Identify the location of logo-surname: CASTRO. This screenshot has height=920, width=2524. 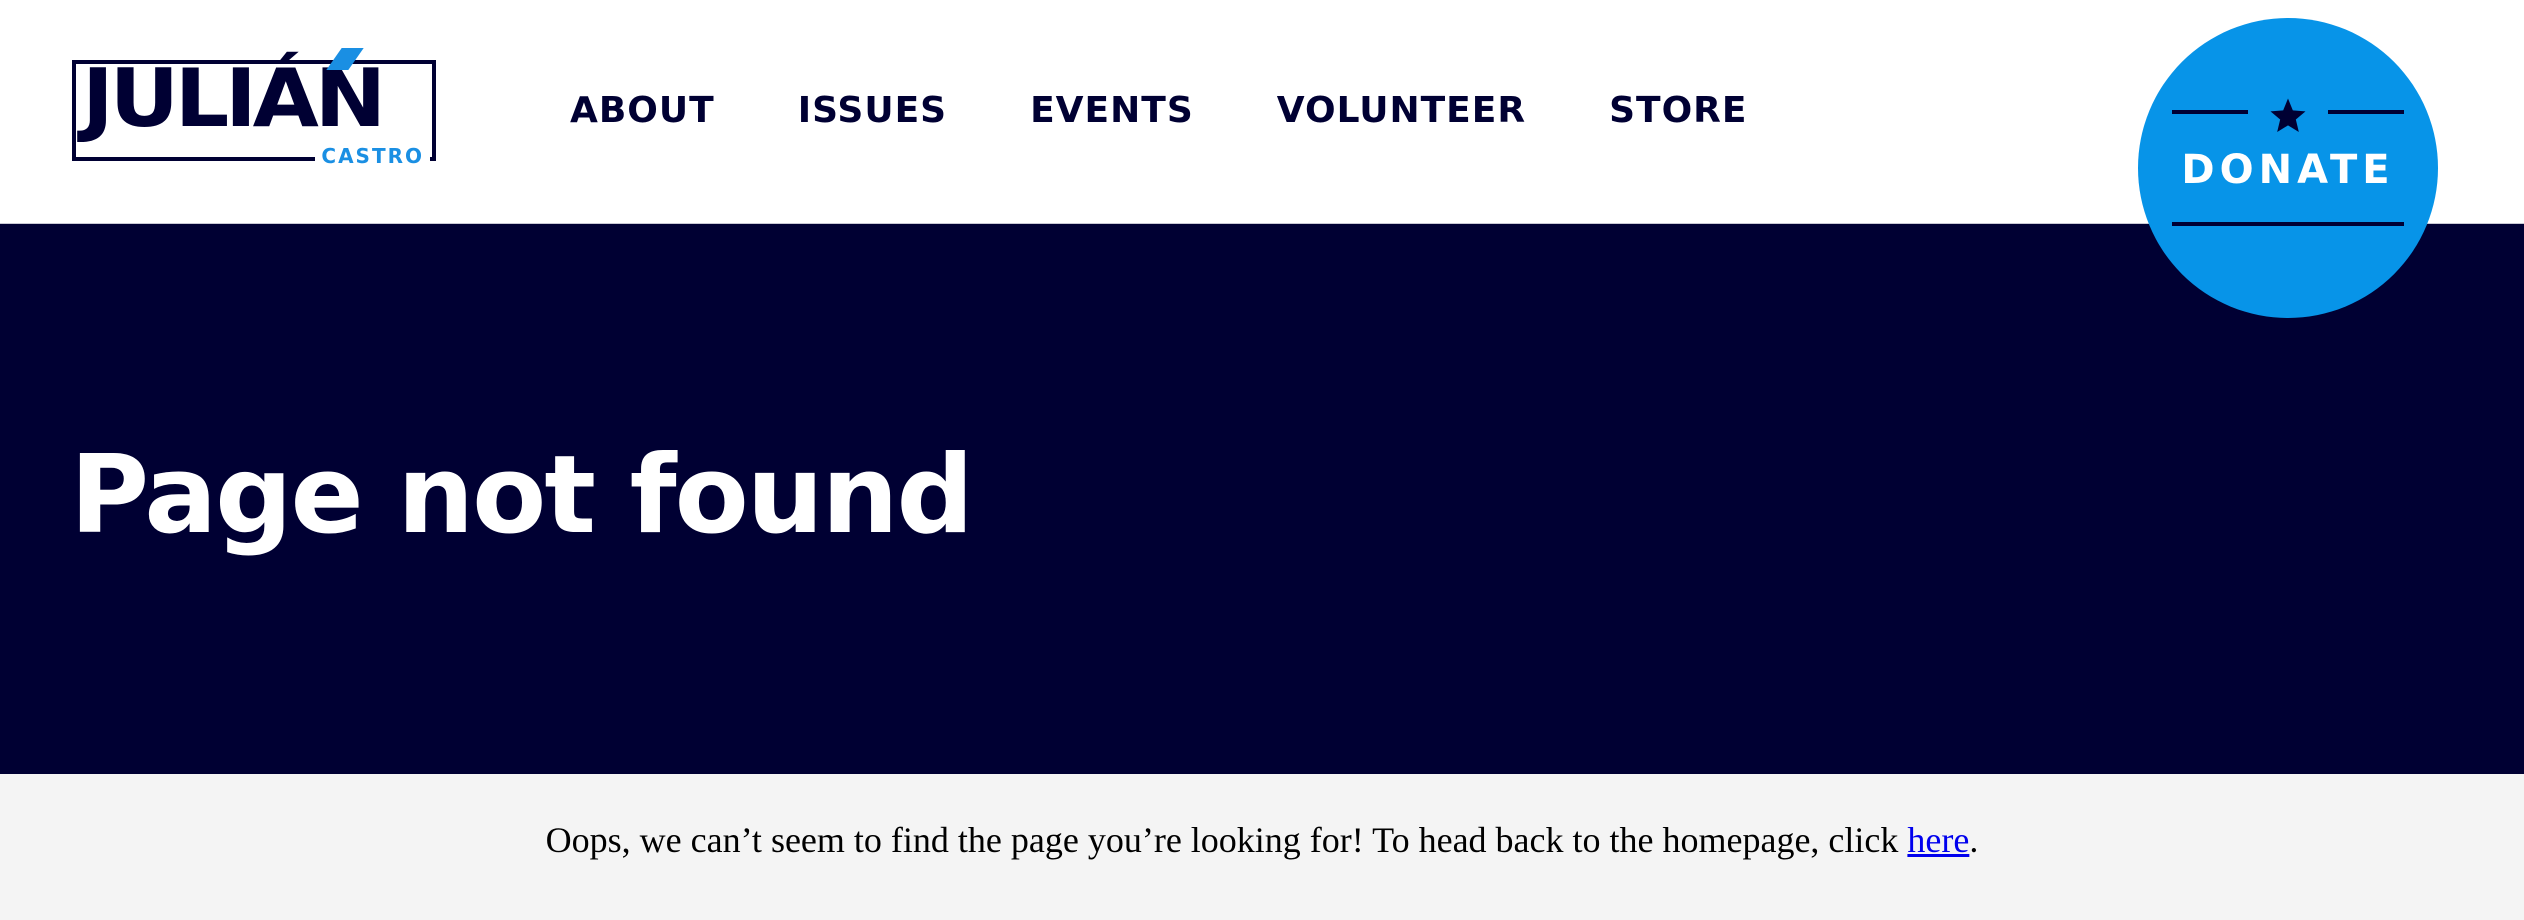
(372, 156).